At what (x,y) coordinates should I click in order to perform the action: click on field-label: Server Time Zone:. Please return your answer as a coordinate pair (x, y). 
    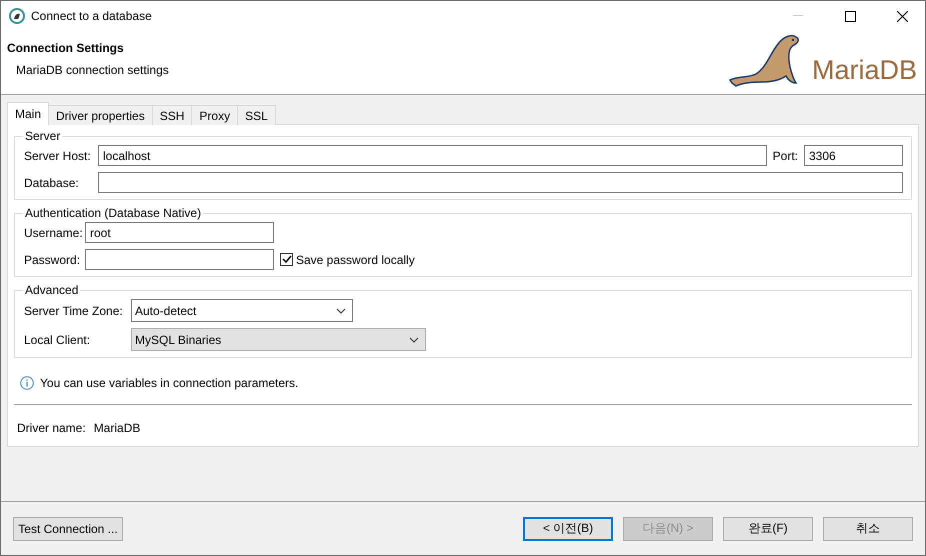
    Looking at the image, I should click on (74, 311).